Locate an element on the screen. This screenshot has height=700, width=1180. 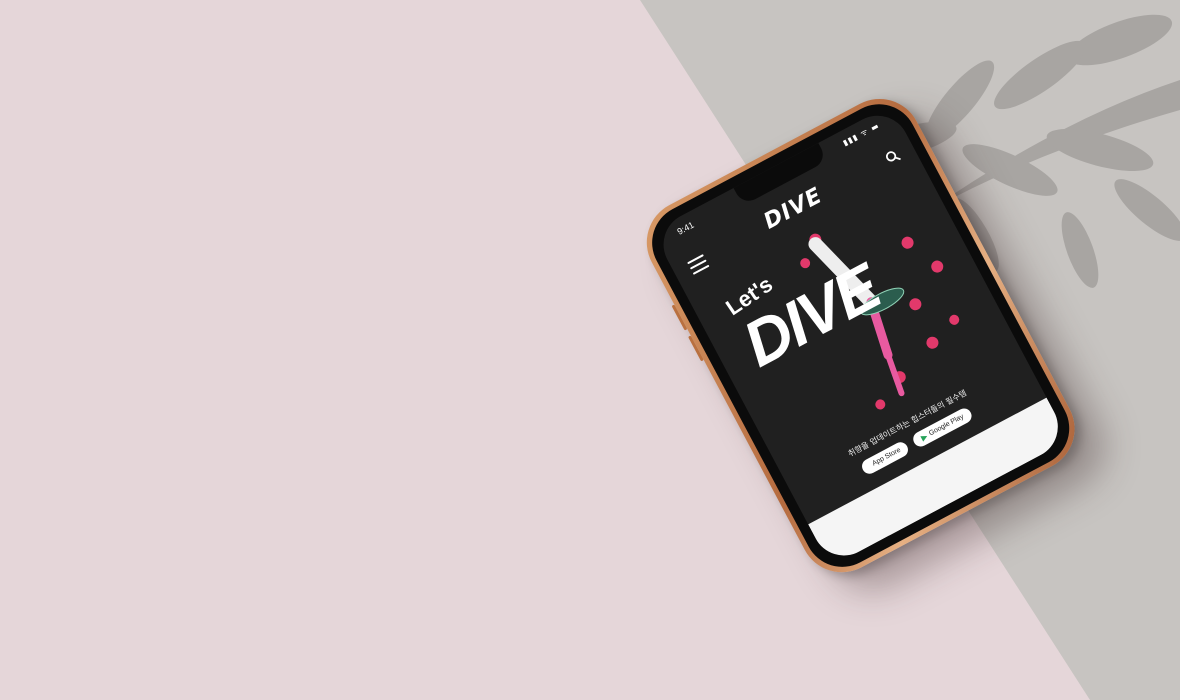
status-time: 9:41 is located at coordinates (685, 228).